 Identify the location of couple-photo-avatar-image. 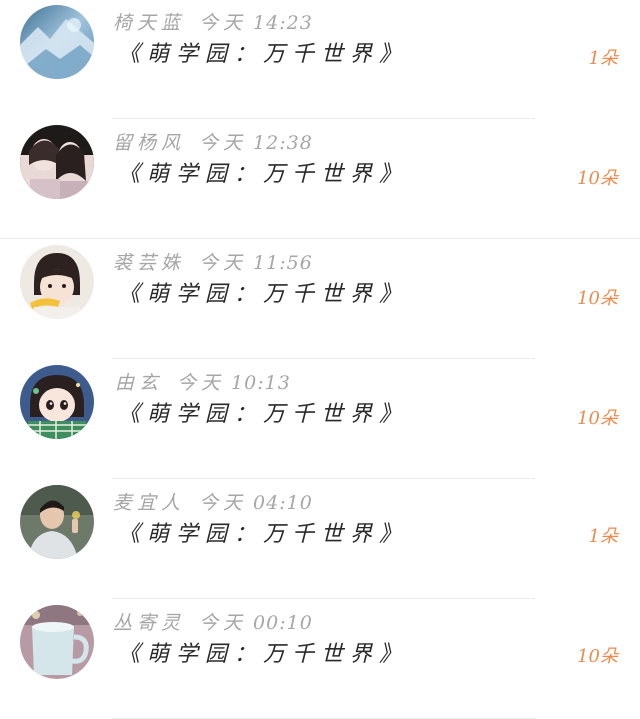
(57, 162).